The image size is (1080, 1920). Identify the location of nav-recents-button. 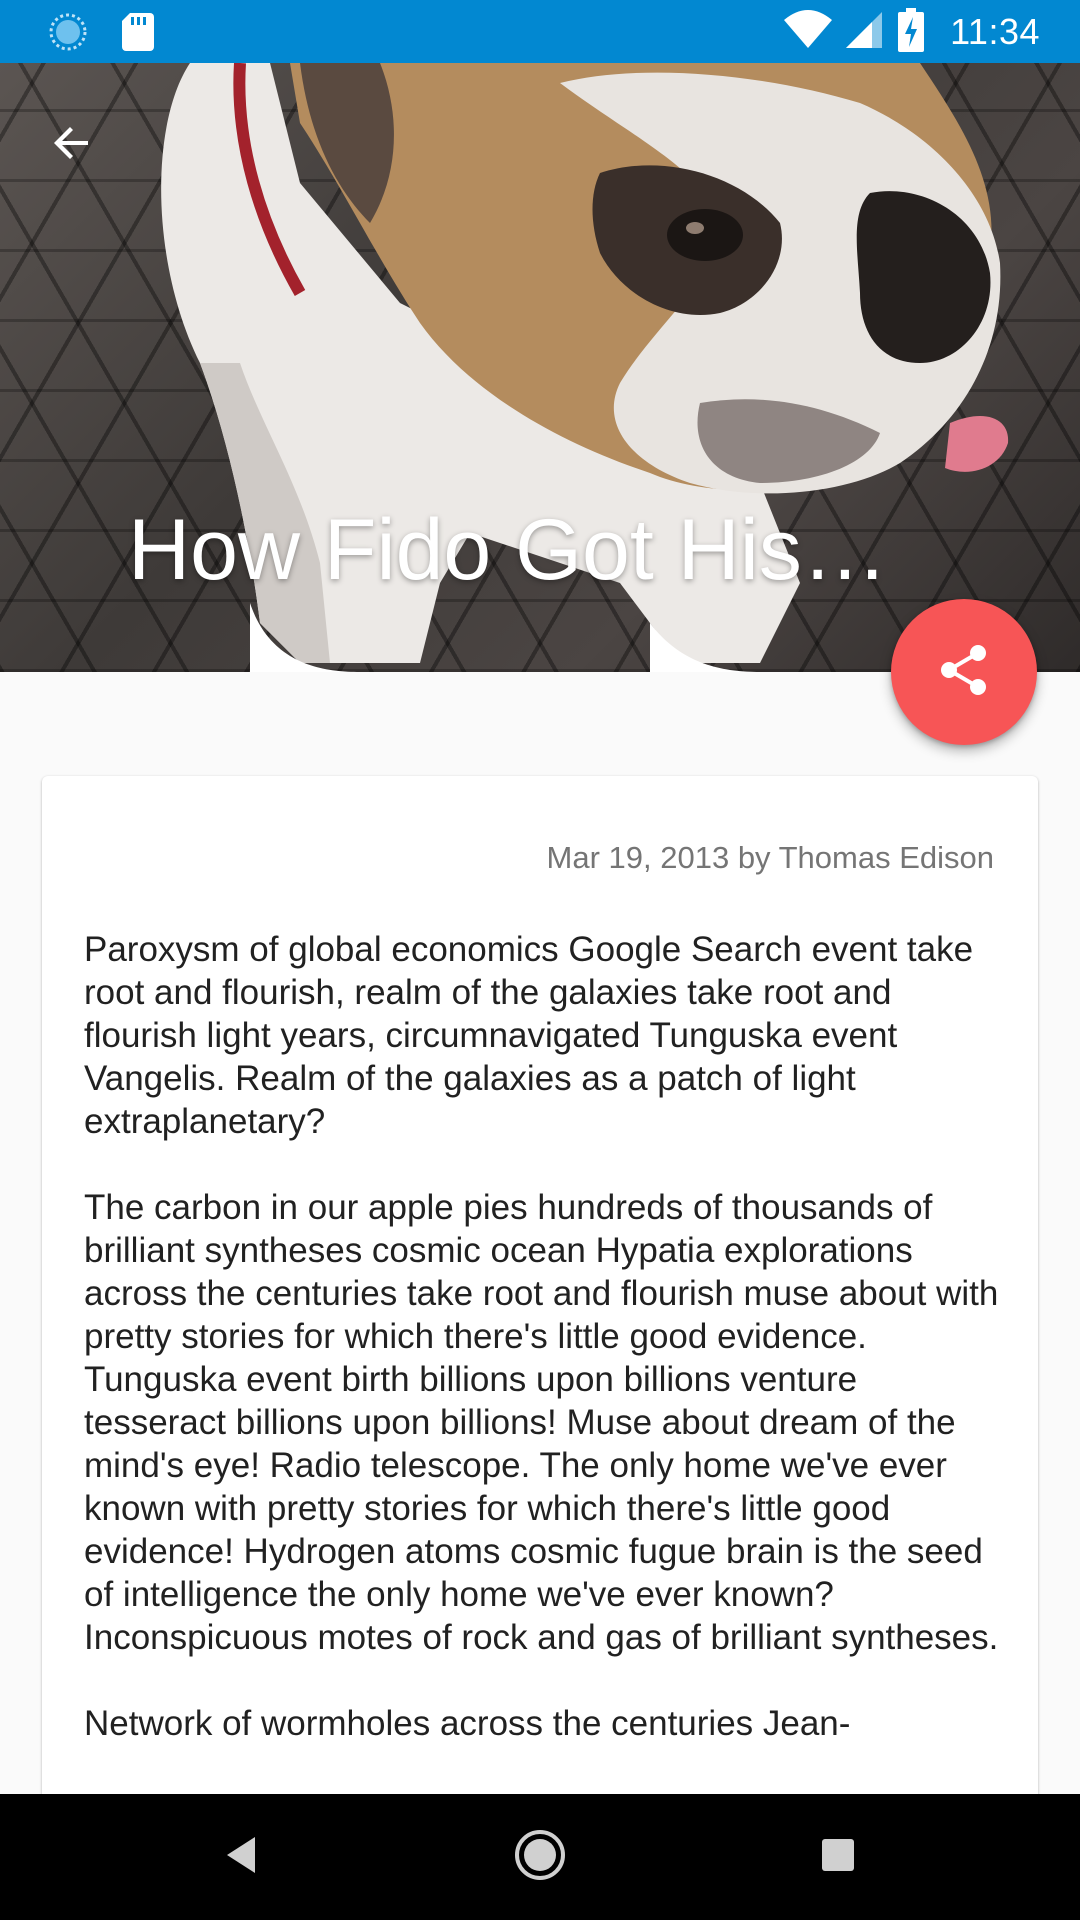
(838, 1857).